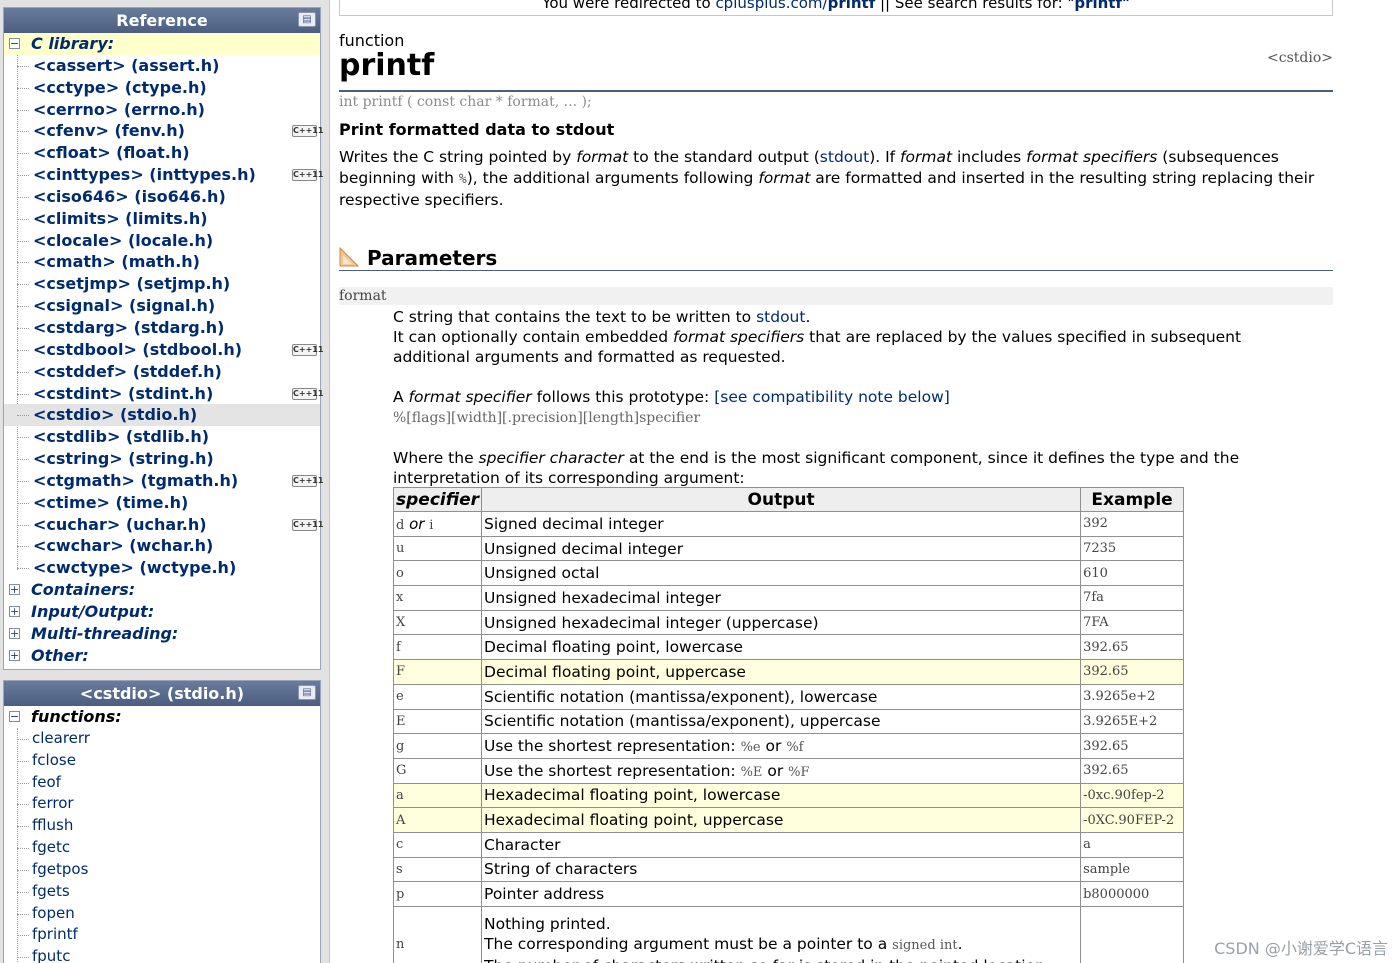 This screenshot has height=963, width=1400. What do you see at coordinates (115, 415) in the screenshot?
I see `sidebar-item-label: <cstdio> (stdio.h)` at bounding box center [115, 415].